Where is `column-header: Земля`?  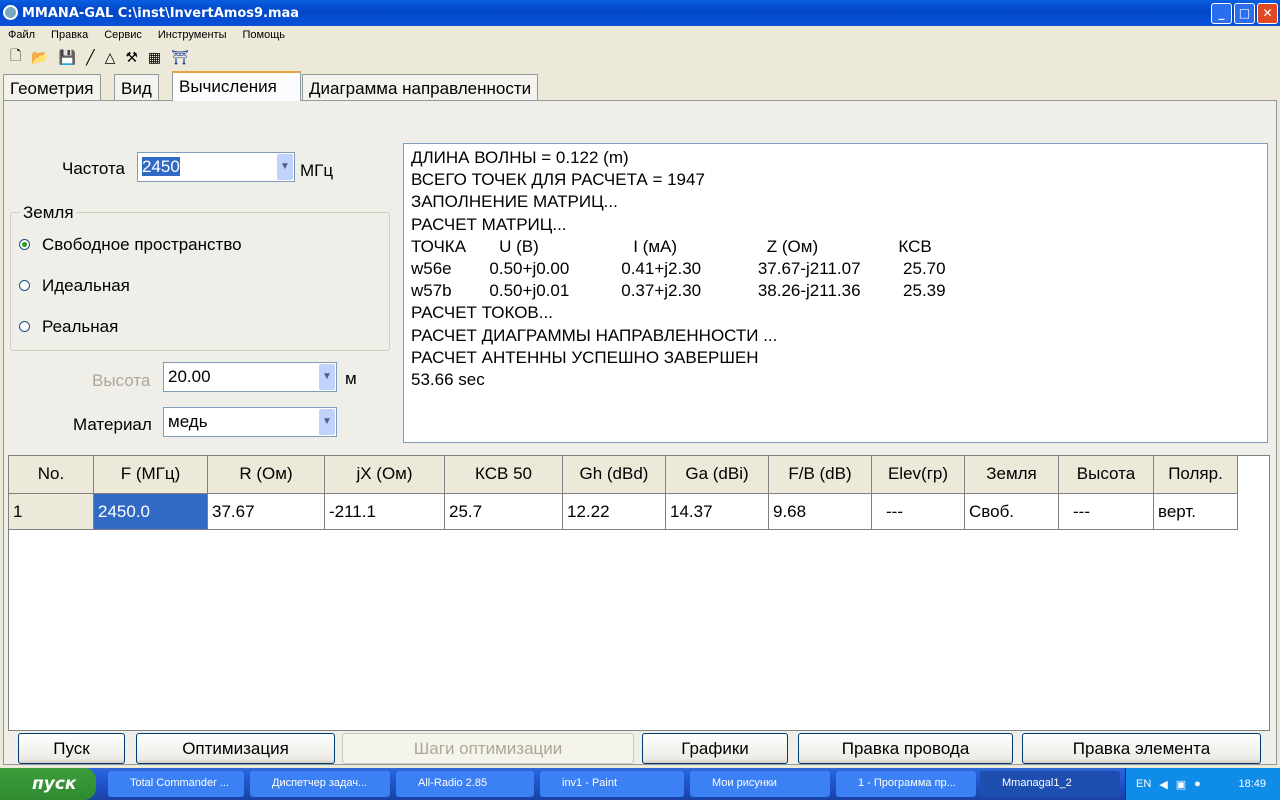 column-header: Земля is located at coordinates (1012, 475).